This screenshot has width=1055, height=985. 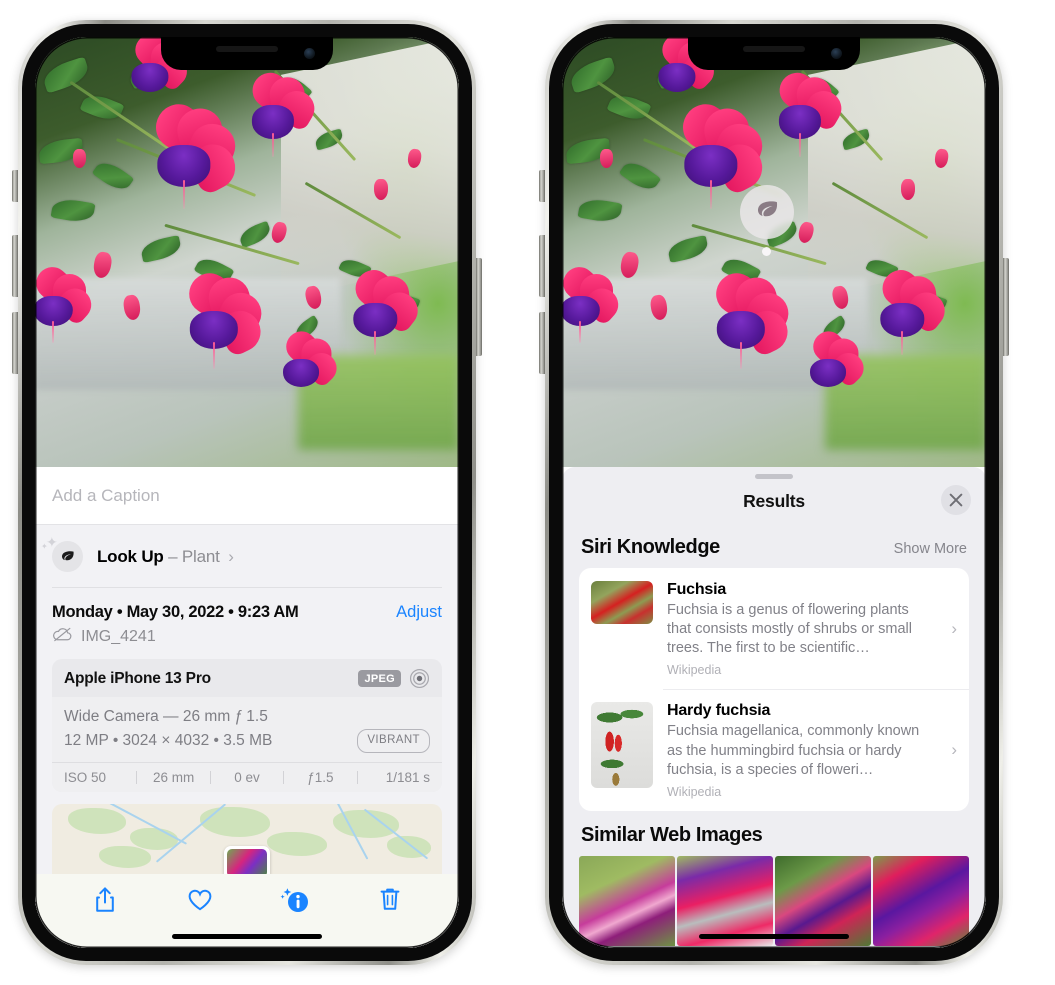 I want to click on photo-date: Monday • May 30, 2022 • 9:23 AM, so click(x=175, y=612).